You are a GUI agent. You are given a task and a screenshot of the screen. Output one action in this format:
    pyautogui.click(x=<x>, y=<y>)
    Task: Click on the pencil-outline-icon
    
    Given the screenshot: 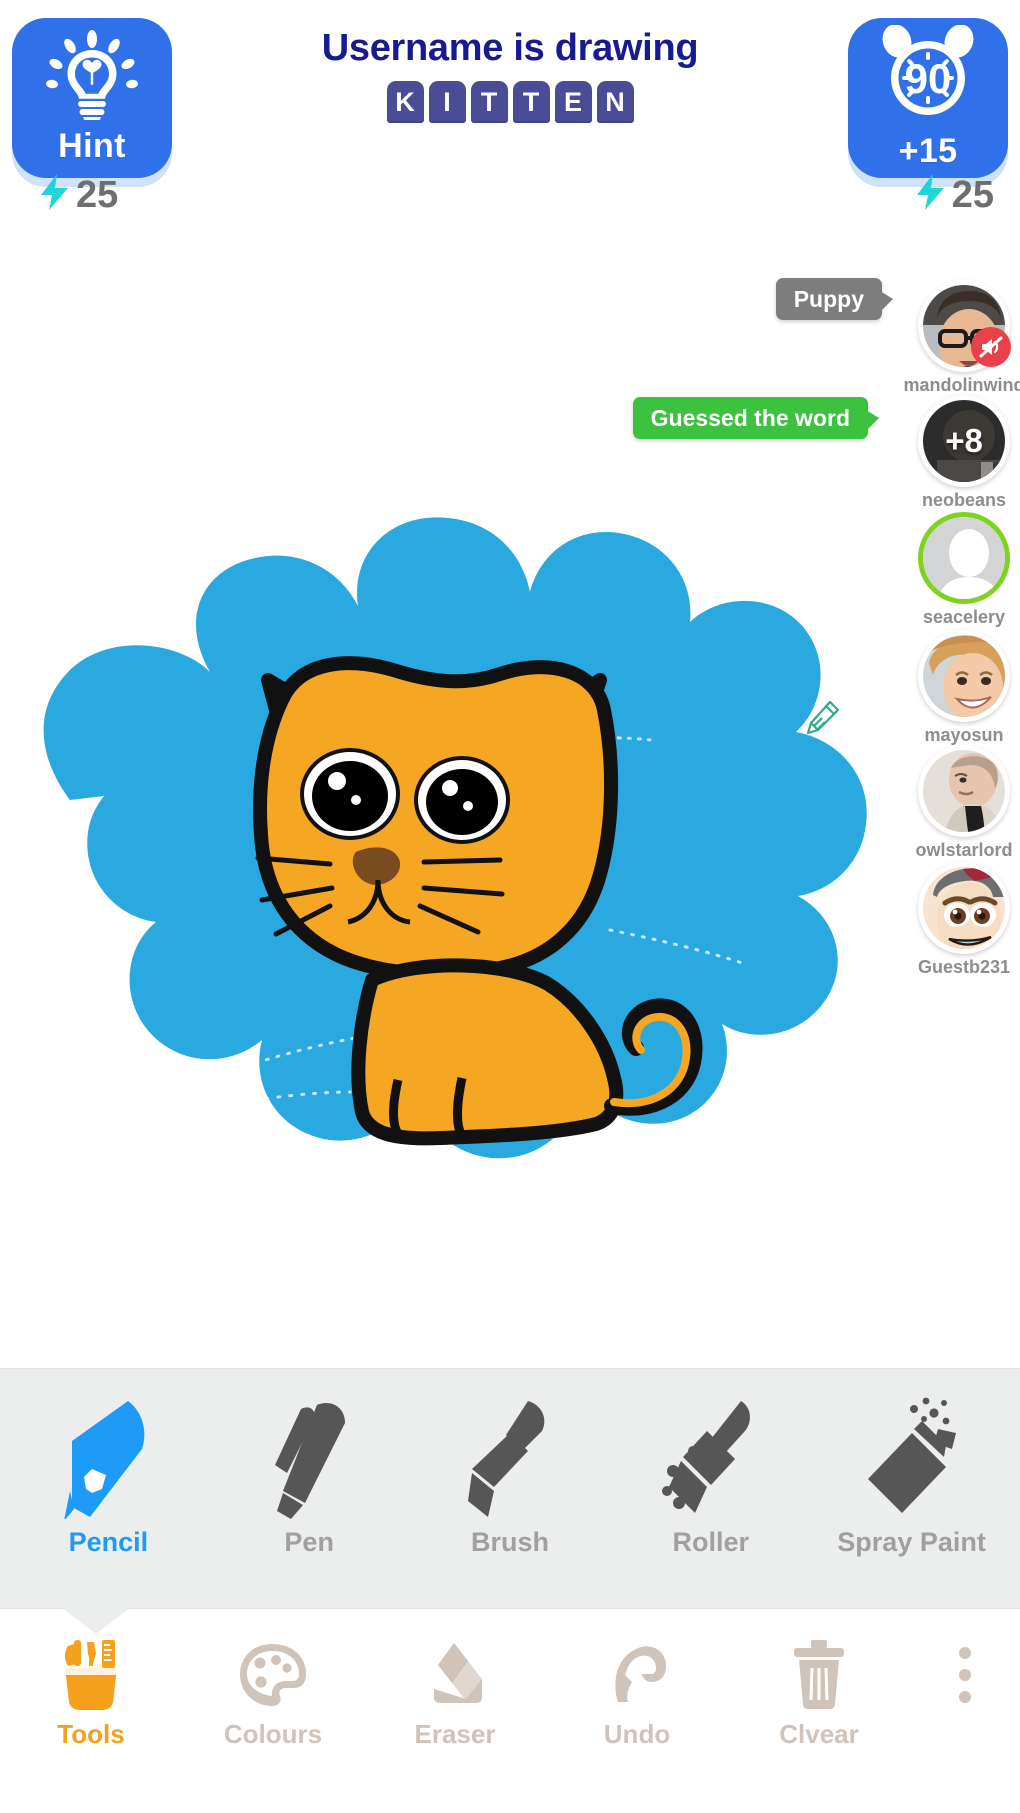 What is the action you would take?
    pyautogui.click(x=822, y=718)
    